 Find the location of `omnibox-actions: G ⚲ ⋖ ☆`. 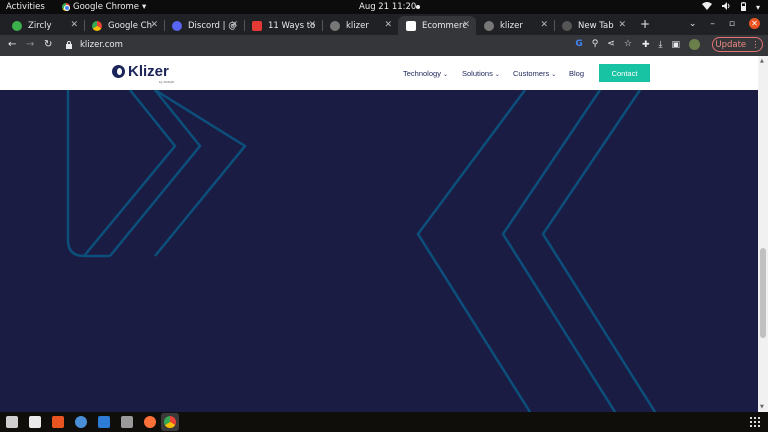

omnibox-actions: G ⚲ ⋖ ☆ is located at coordinates (603, 44).